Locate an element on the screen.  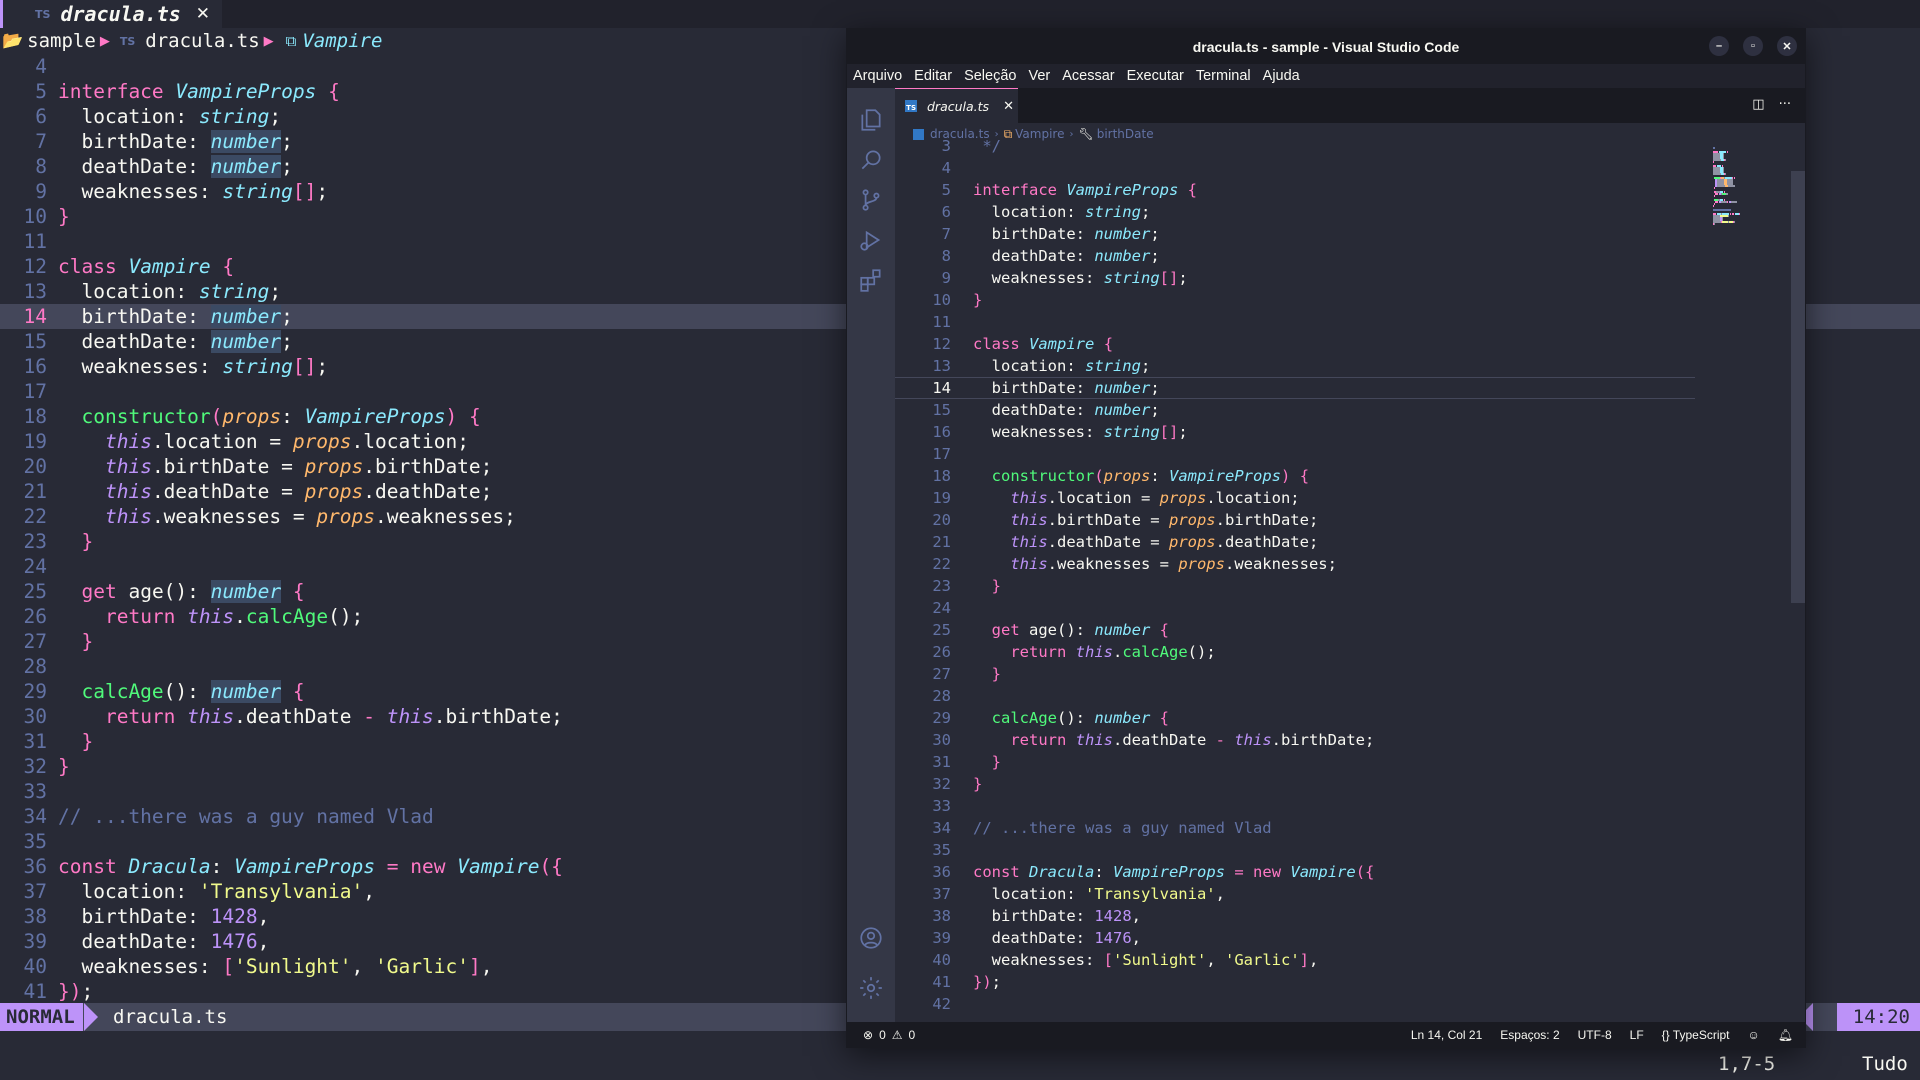
cursor-position: Ln 14, Col 21 is located at coordinates (1446, 1035).